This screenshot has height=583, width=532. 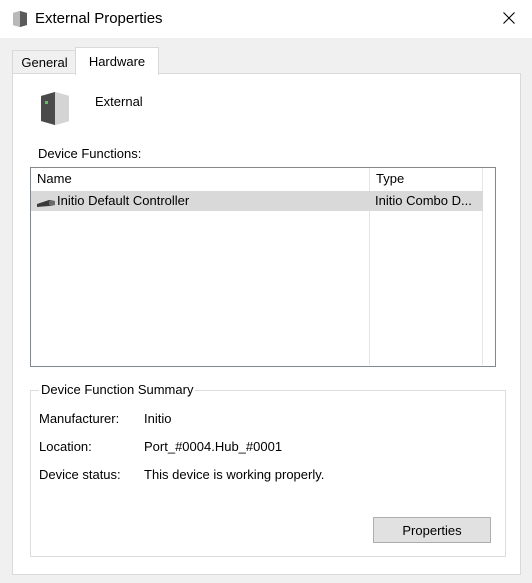 I want to click on usb-connector-icon, so click(x=46, y=201).